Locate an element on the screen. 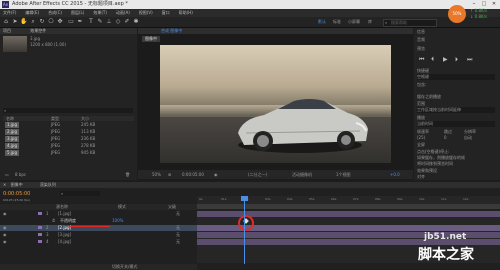 This screenshot has width=500, height=270. active-camera-dropdown: 活动摄像机 is located at coordinates (302, 174).